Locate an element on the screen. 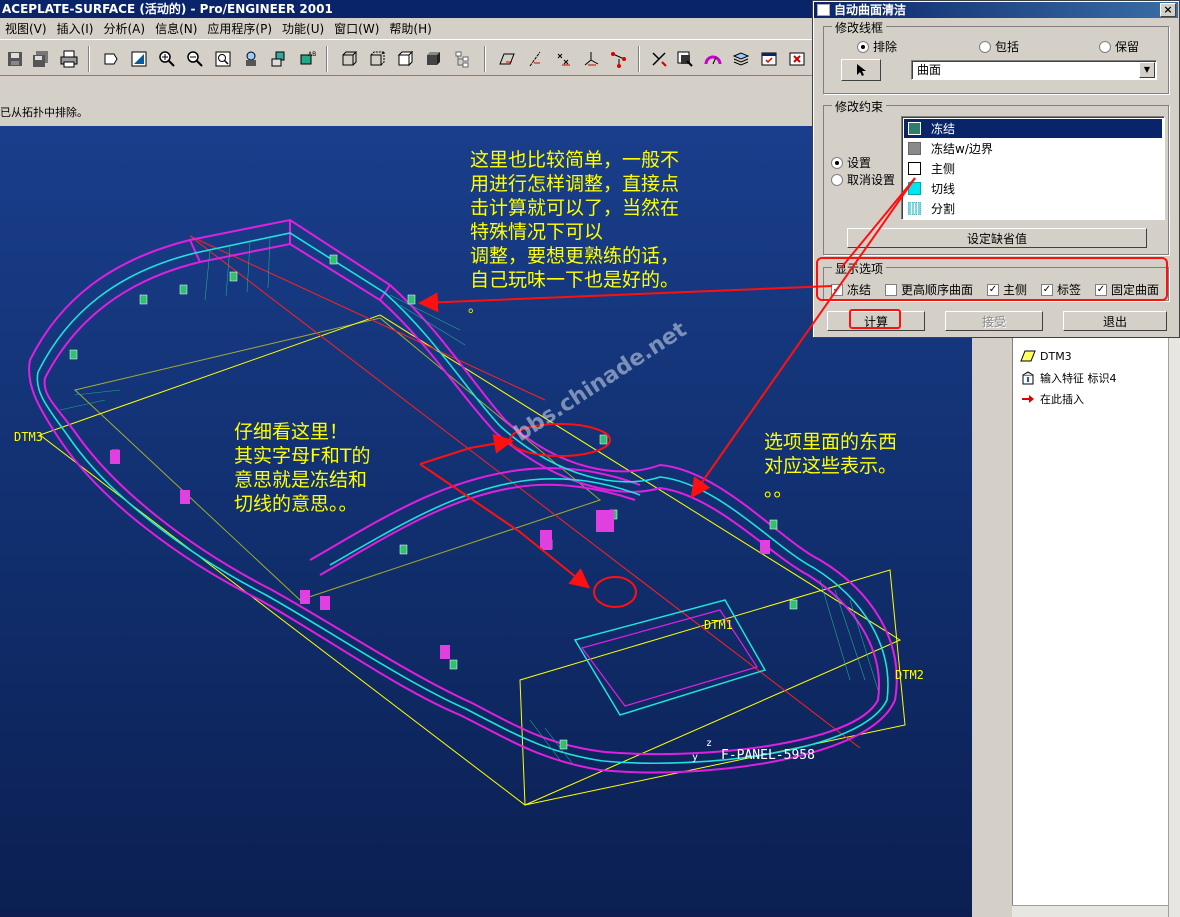  refit-icon is located at coordinates (223, 59).